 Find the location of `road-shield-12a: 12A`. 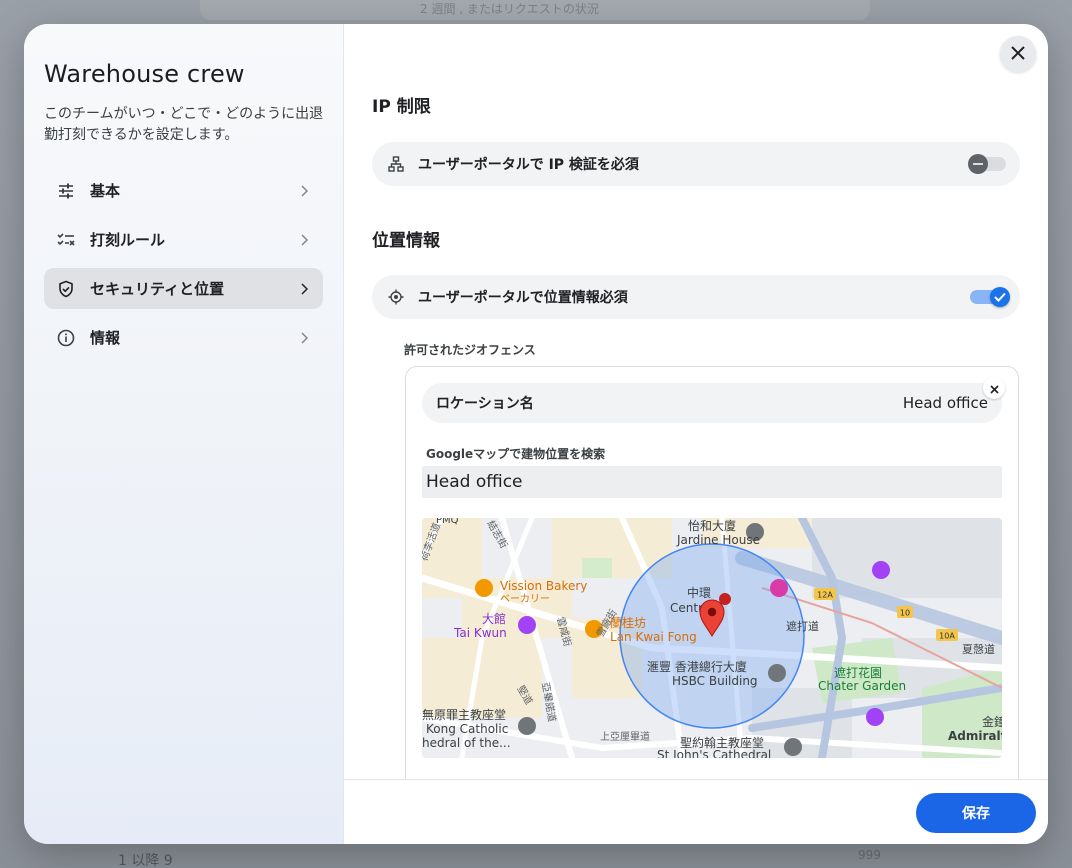

road-shield-12a: 12A is located at coordinates (825, 595).